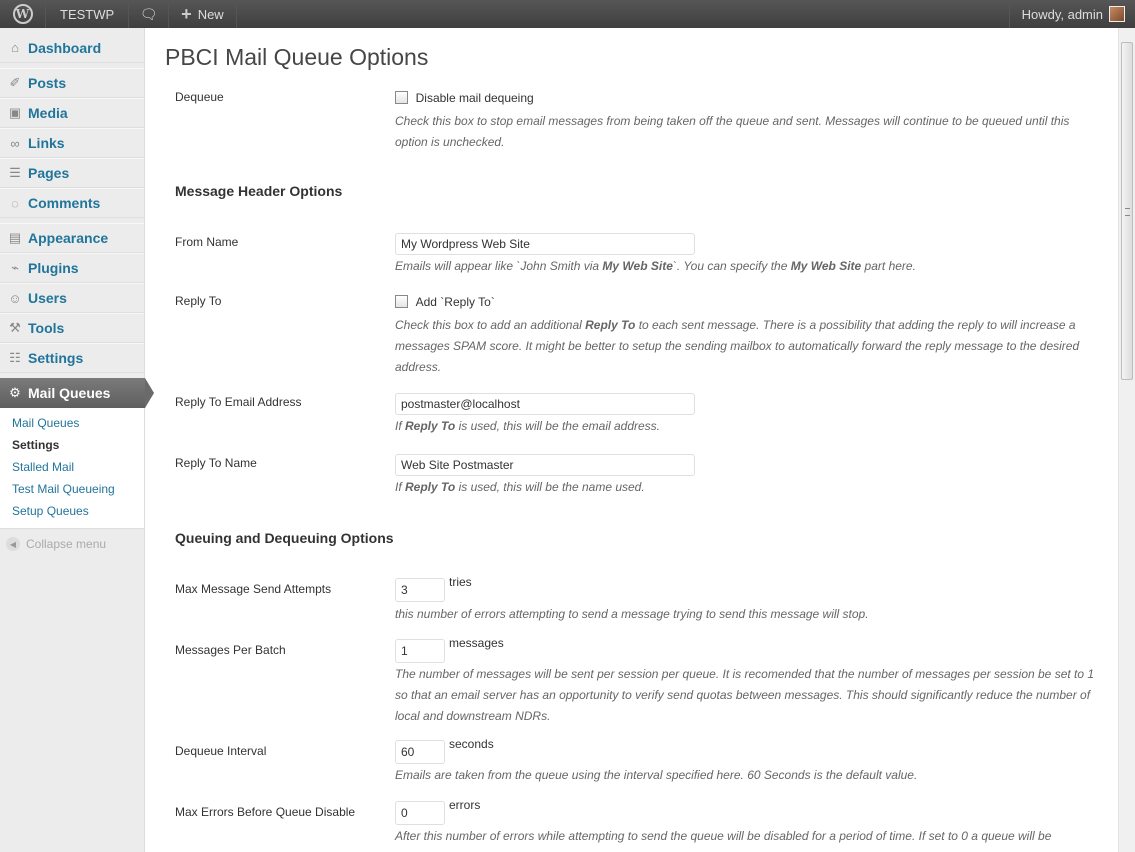 The height and width of the screenshot is (852, 1135). Describe the element at coordinates (15, 172) in the screenshot. I see `pages-icon: ☰` at that location.